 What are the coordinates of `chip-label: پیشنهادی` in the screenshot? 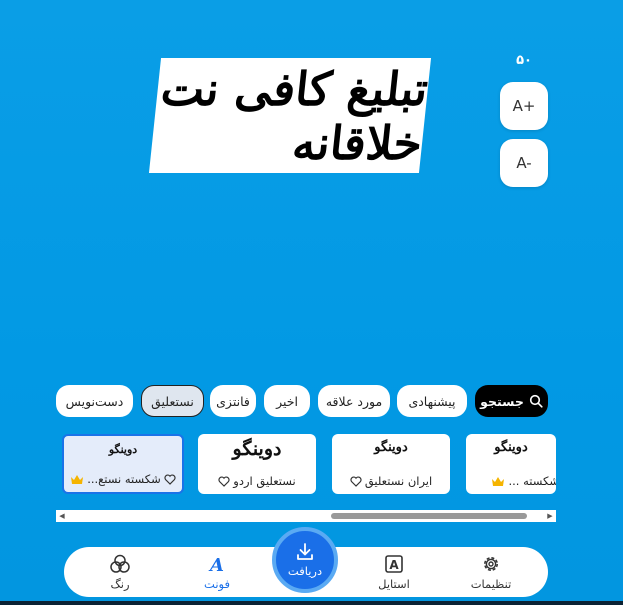 It's located at (432, 401).